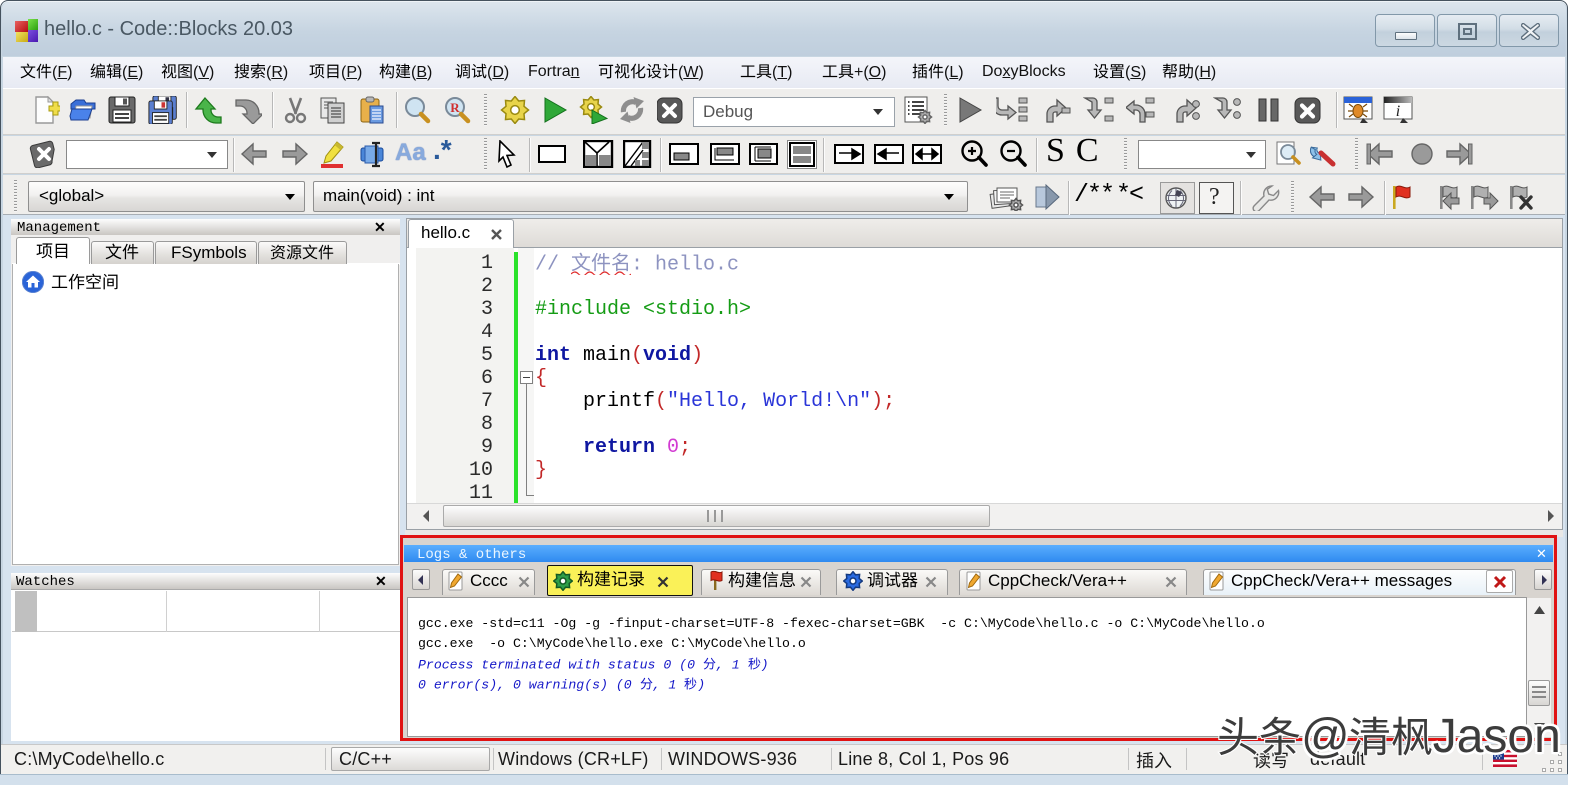 The width and height of the screenshot is (1572, 785). Describe the element at coordinates (1398, 111) in the screenshot. I see `svg-text: i` at that location.